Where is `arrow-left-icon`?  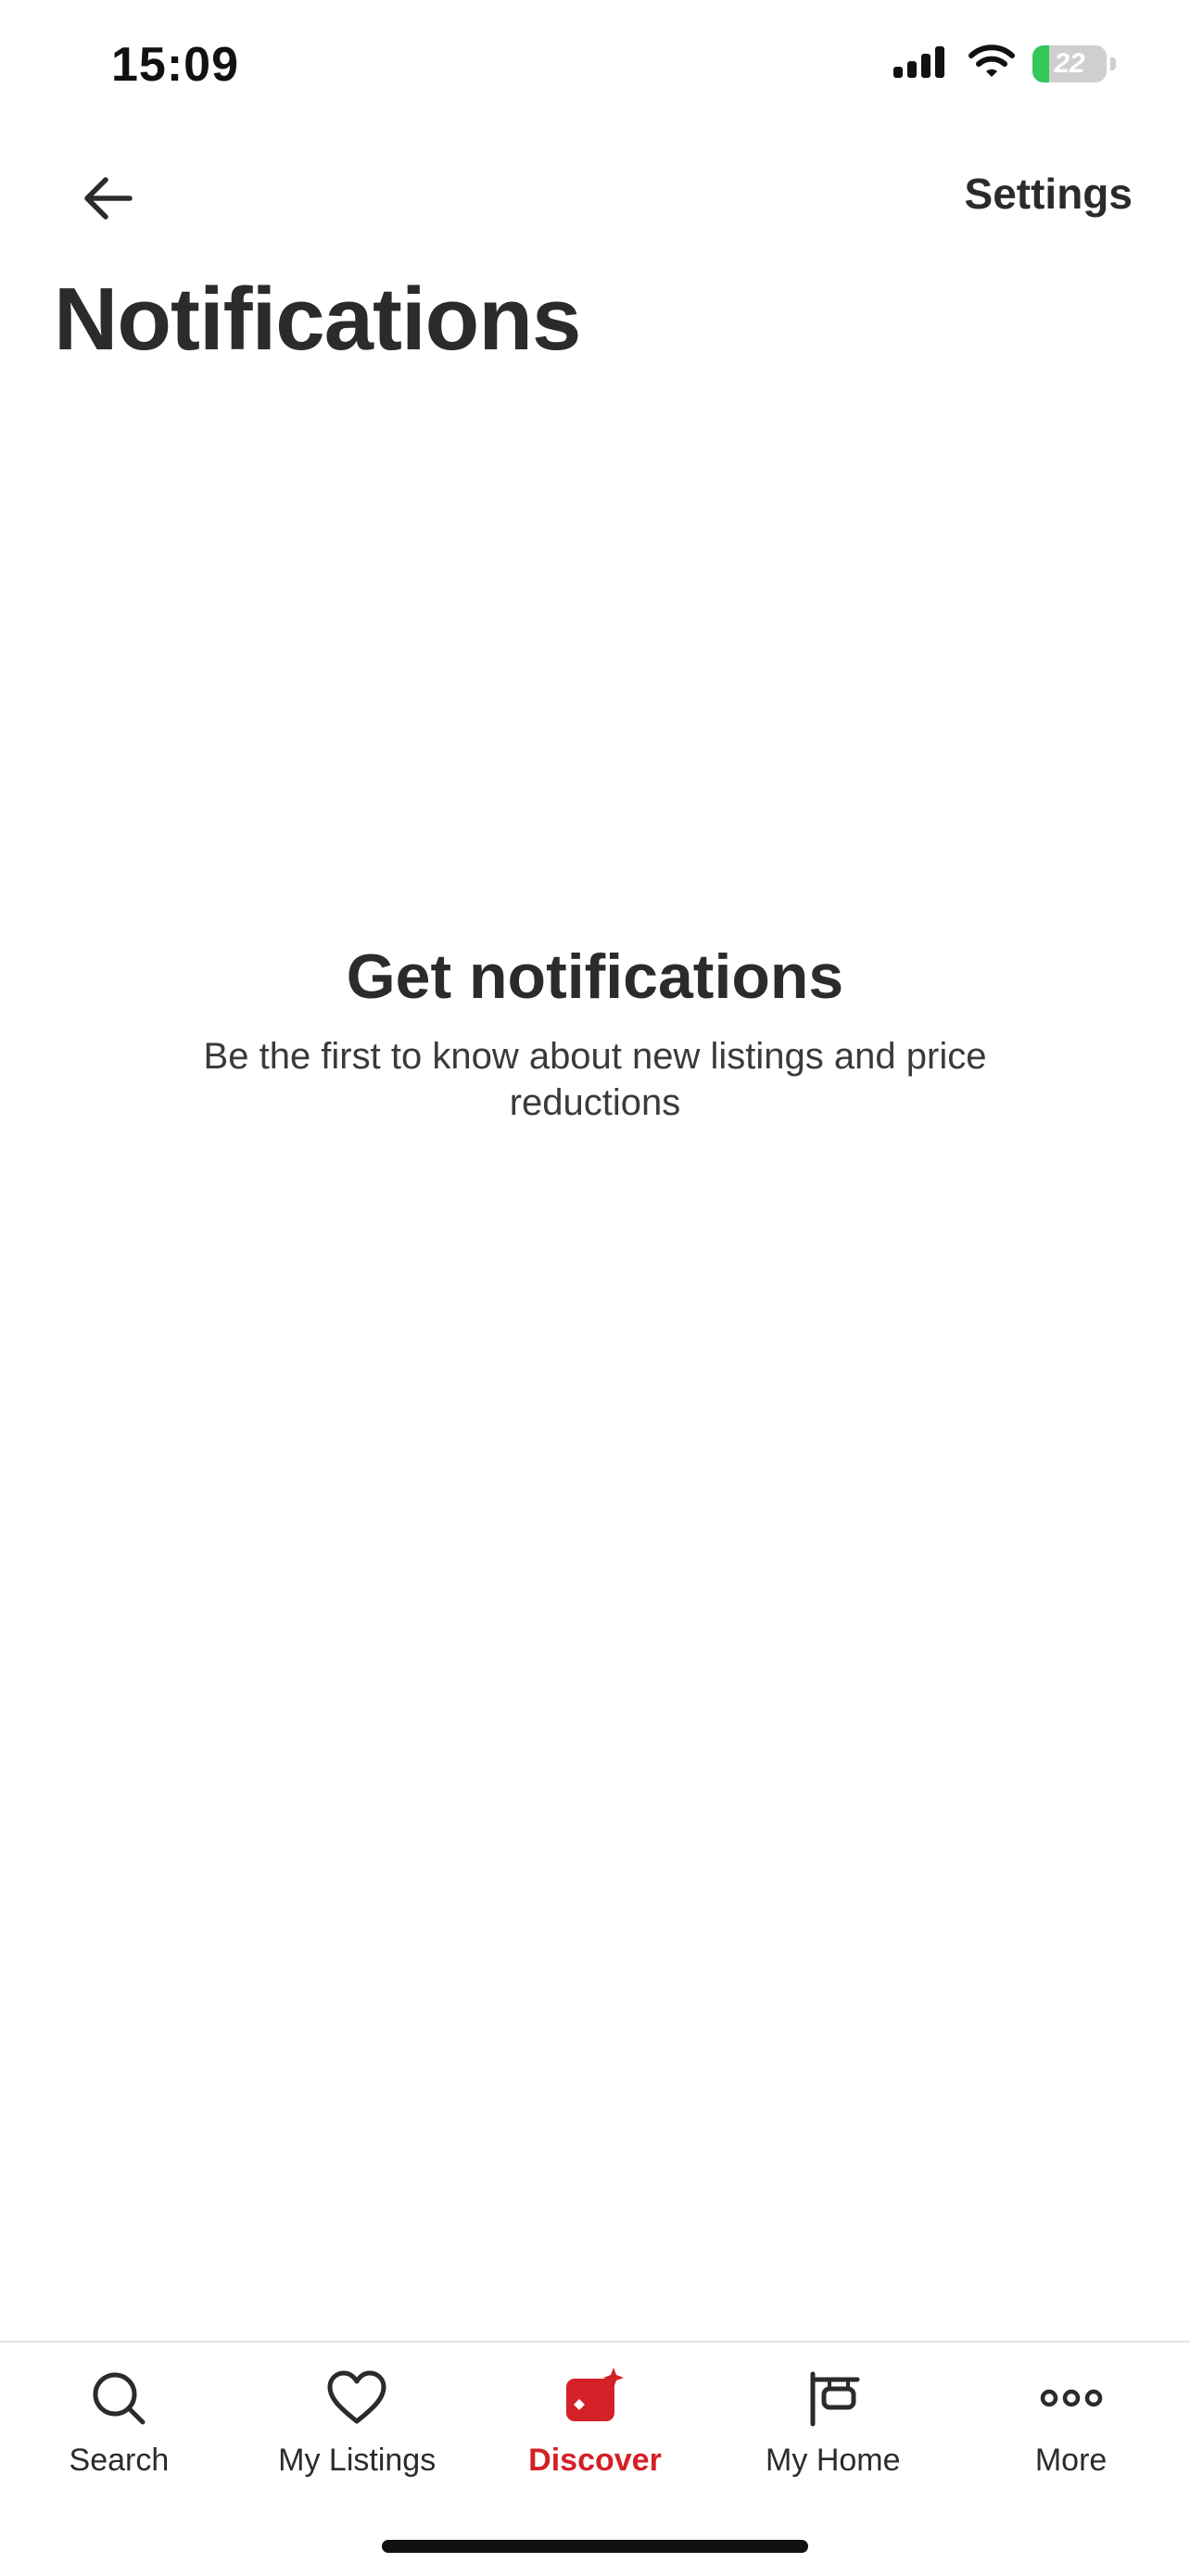 arrow-left-icon is located at coordinates (107, 200).